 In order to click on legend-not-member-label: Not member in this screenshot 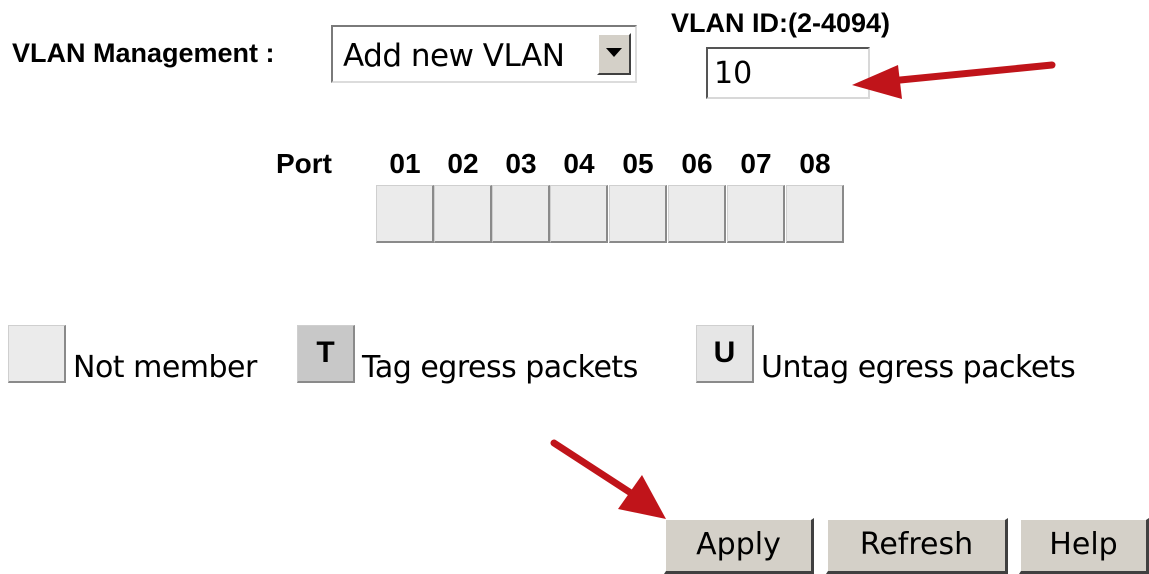, I will do `click(165, 367)`.